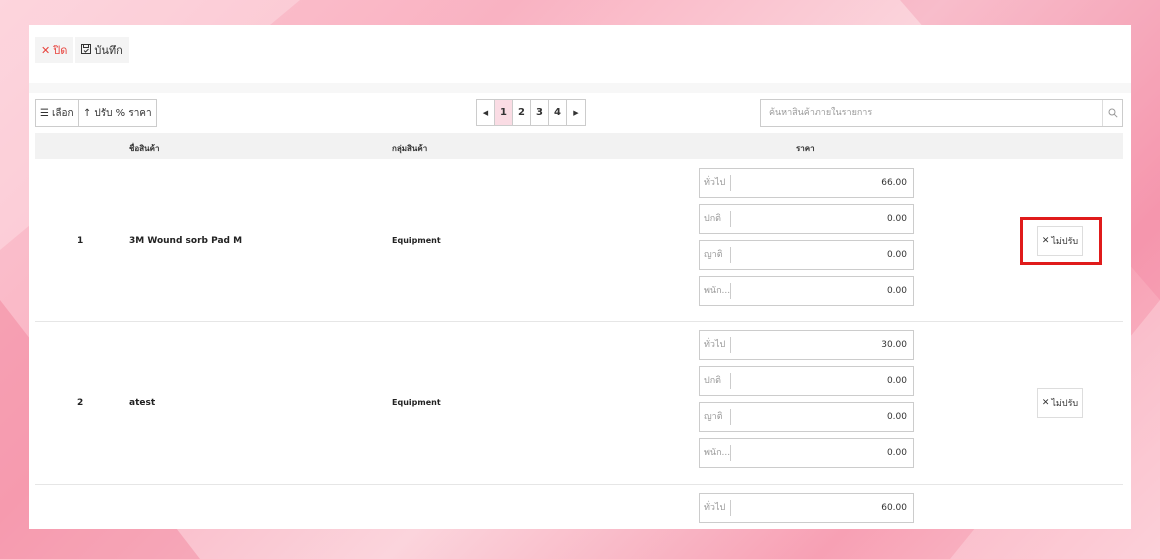 Image resolution: width=1160 pixels, height=559 pixels. Describe the element at coordinates (486, 112) in the screenshot. I see `prev-page-button: ◀` at that location.